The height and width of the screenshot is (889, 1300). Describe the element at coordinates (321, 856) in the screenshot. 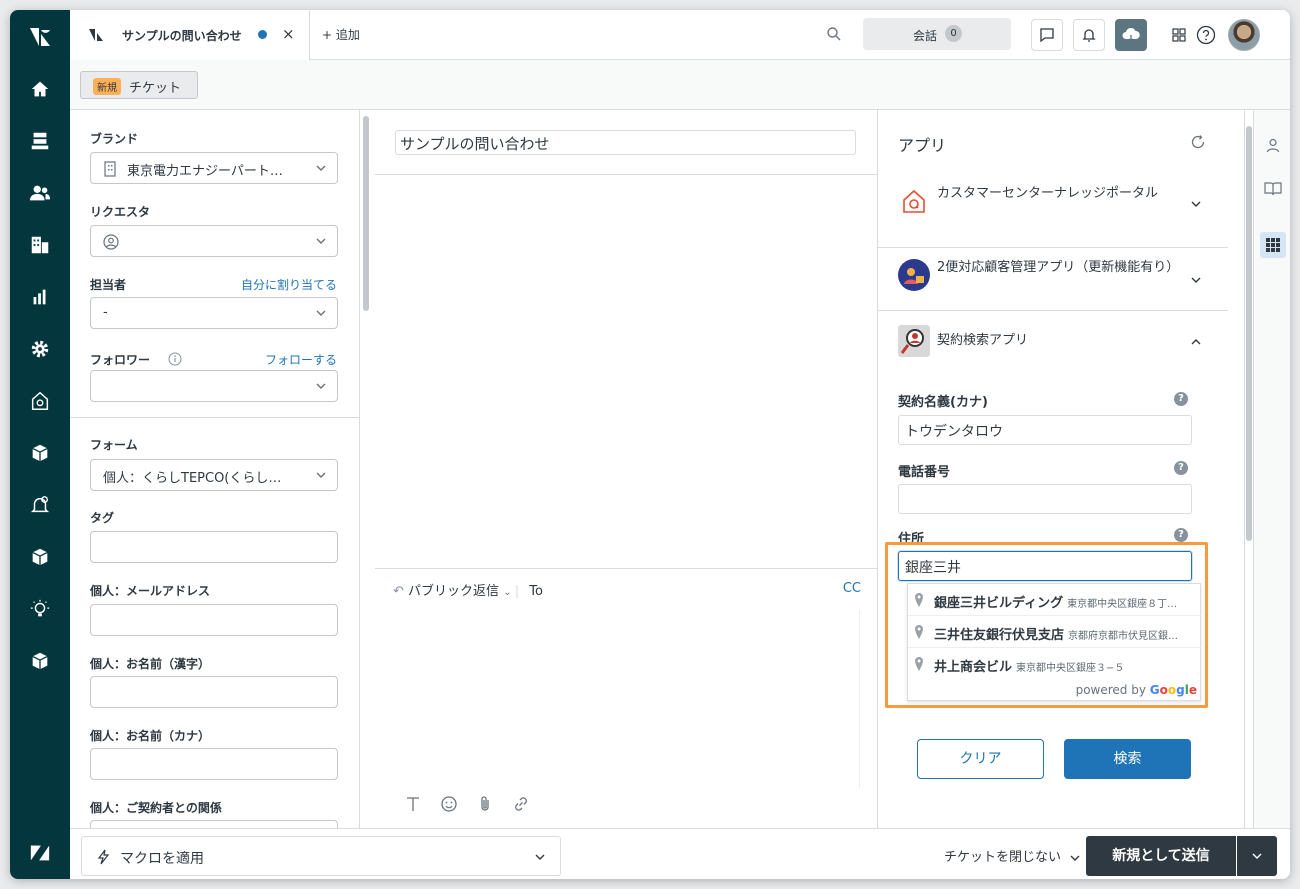

I see `apply-macro-select: マクロを適用` at that location.